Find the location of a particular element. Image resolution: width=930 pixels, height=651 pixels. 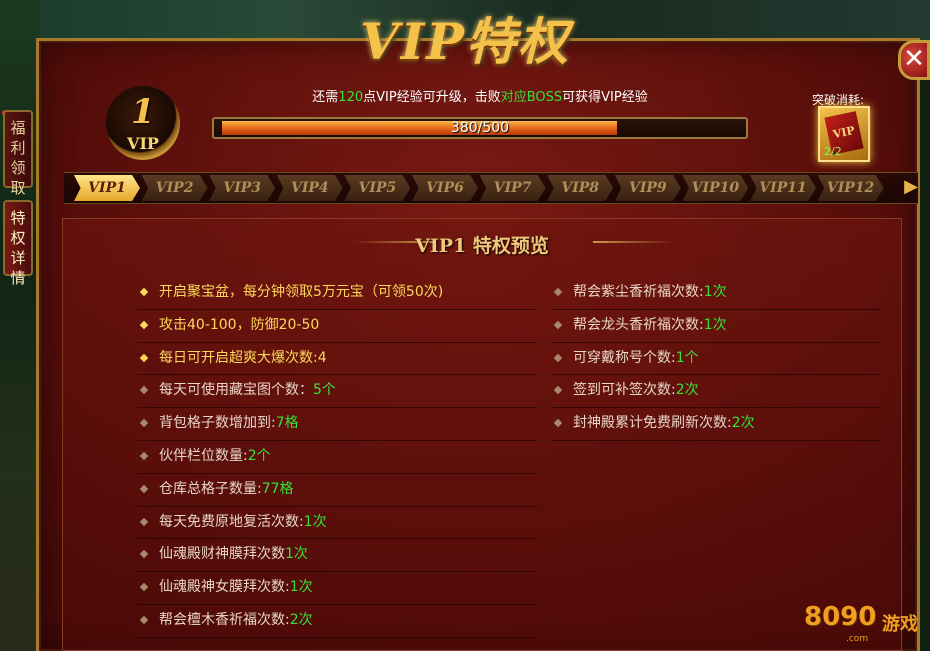

privilege-value: 2个 is located at coordinates (259, 455).